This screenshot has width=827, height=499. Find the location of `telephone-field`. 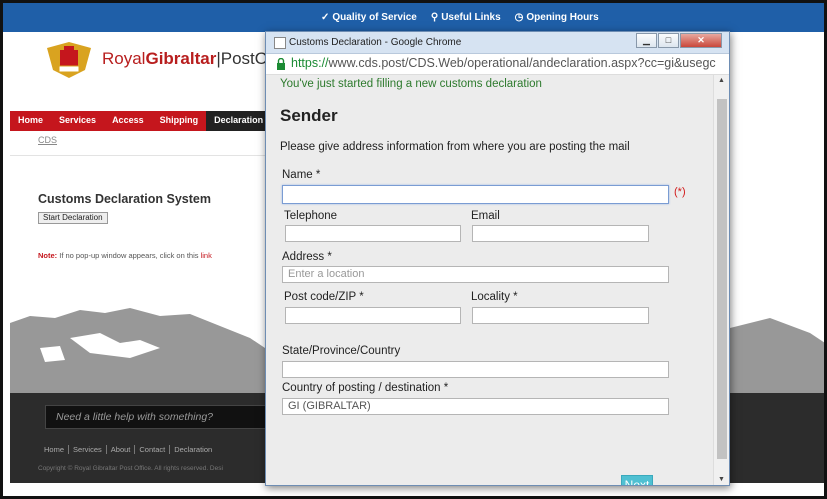

telephone-field is located at coordinates (373, 233).